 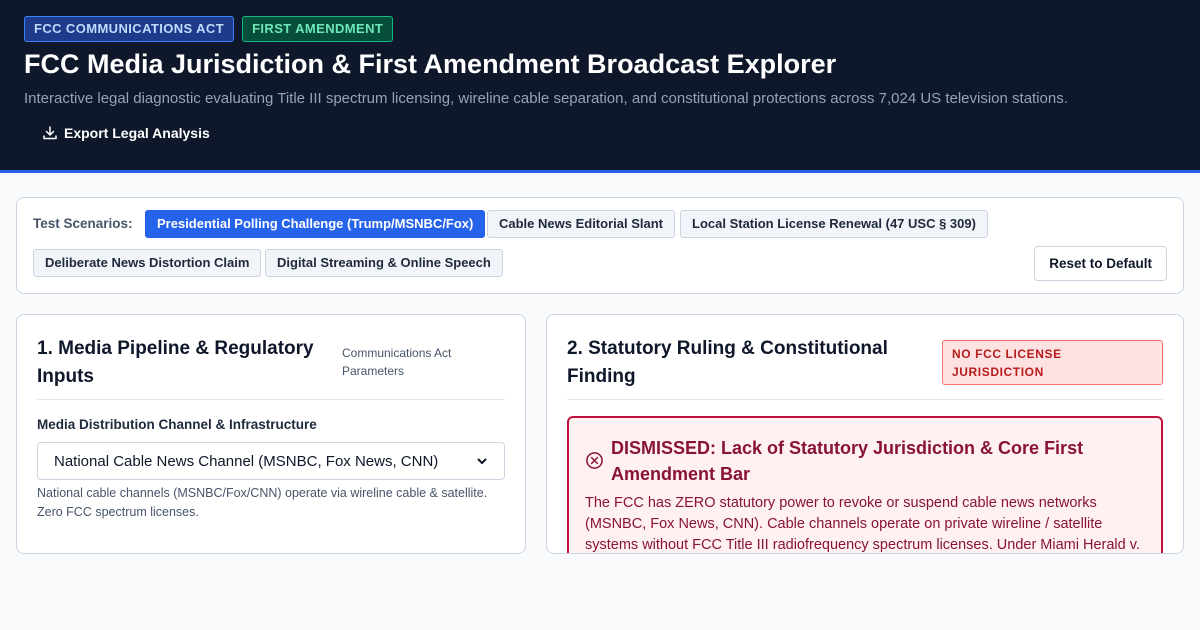 I want to click on export-button-label: Export Legal Analysis, so click(x=137, y=133).